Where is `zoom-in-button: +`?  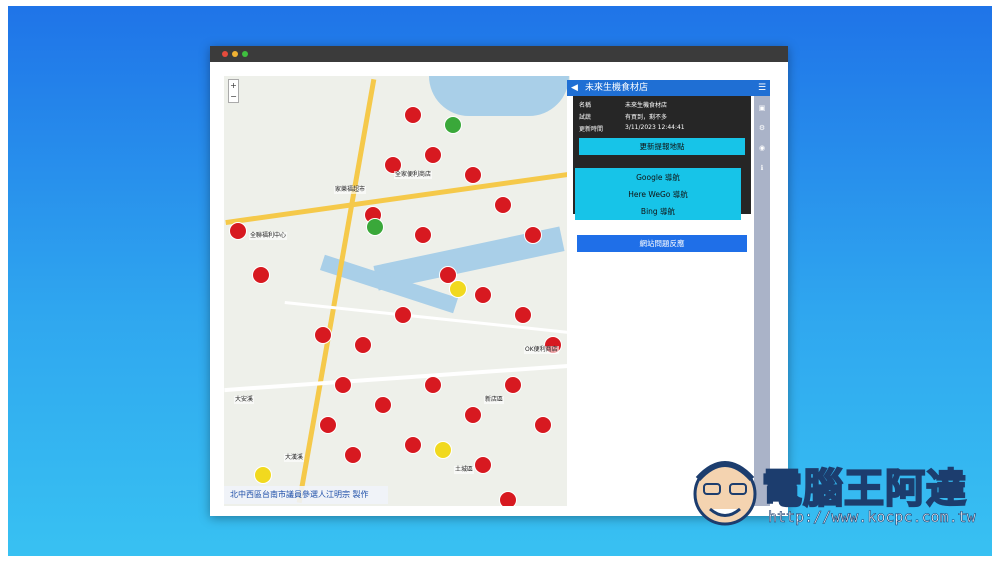
zoom-in-button: + is located at coordinates (233, 85).